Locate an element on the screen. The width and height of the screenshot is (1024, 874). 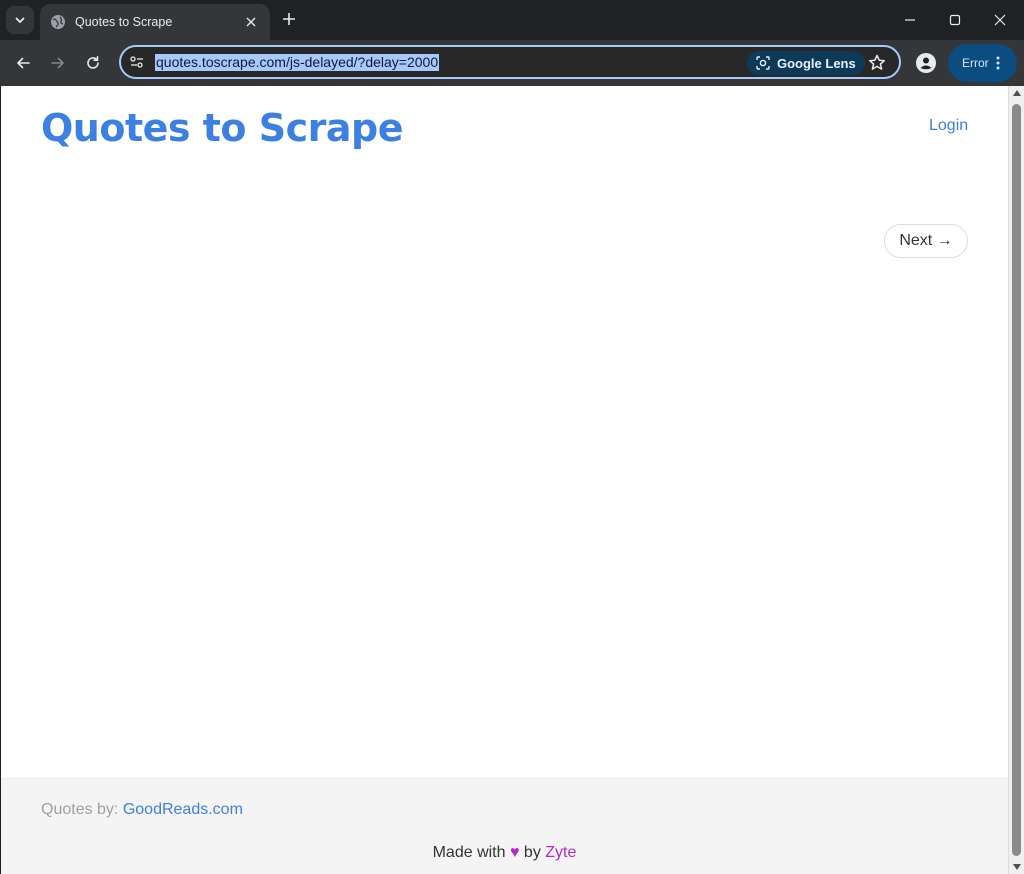
tab-active: Quotes to Scrape is located at coordinates (155, 22).